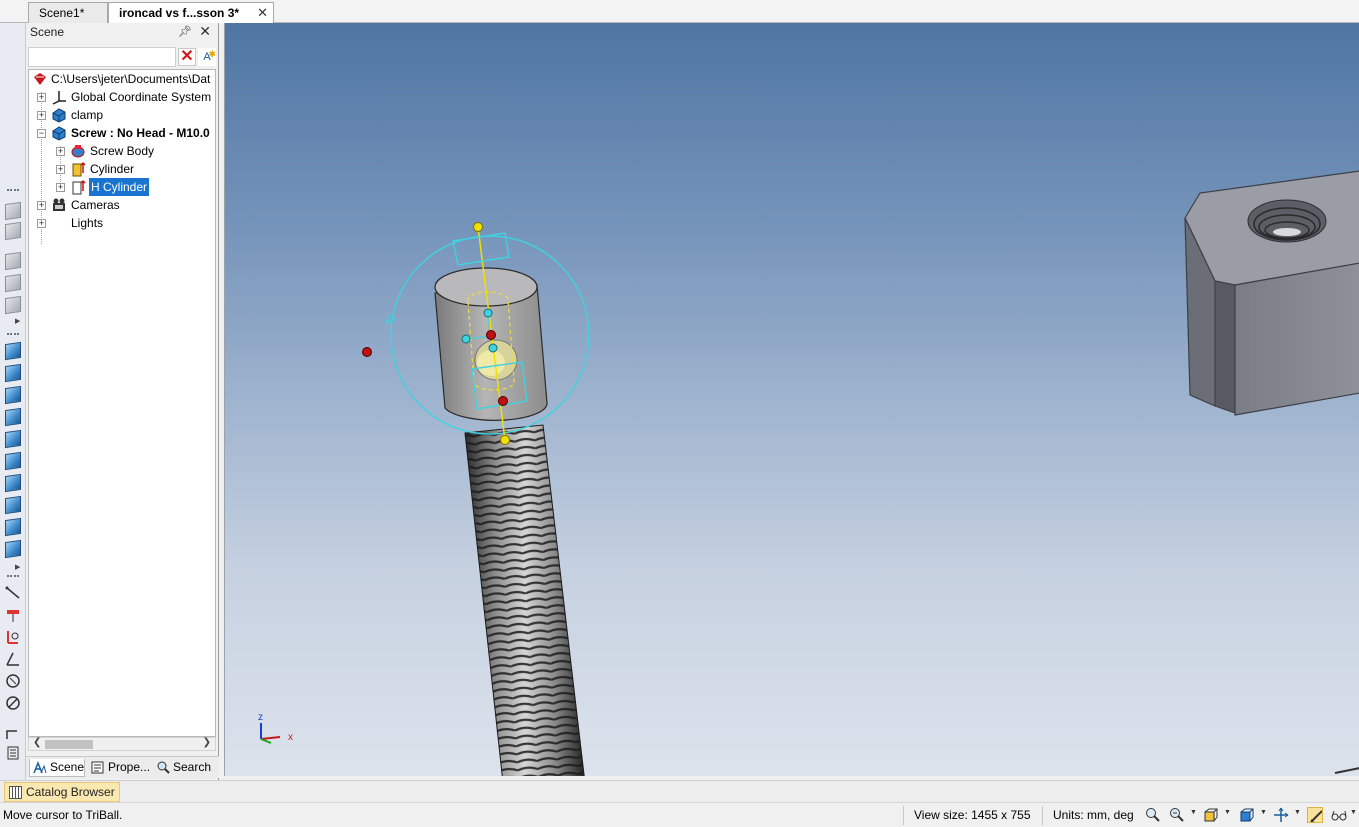  Describe the element at coordinates (1211, 815) in the screenshot. I see `view-cube-icon` at that location.